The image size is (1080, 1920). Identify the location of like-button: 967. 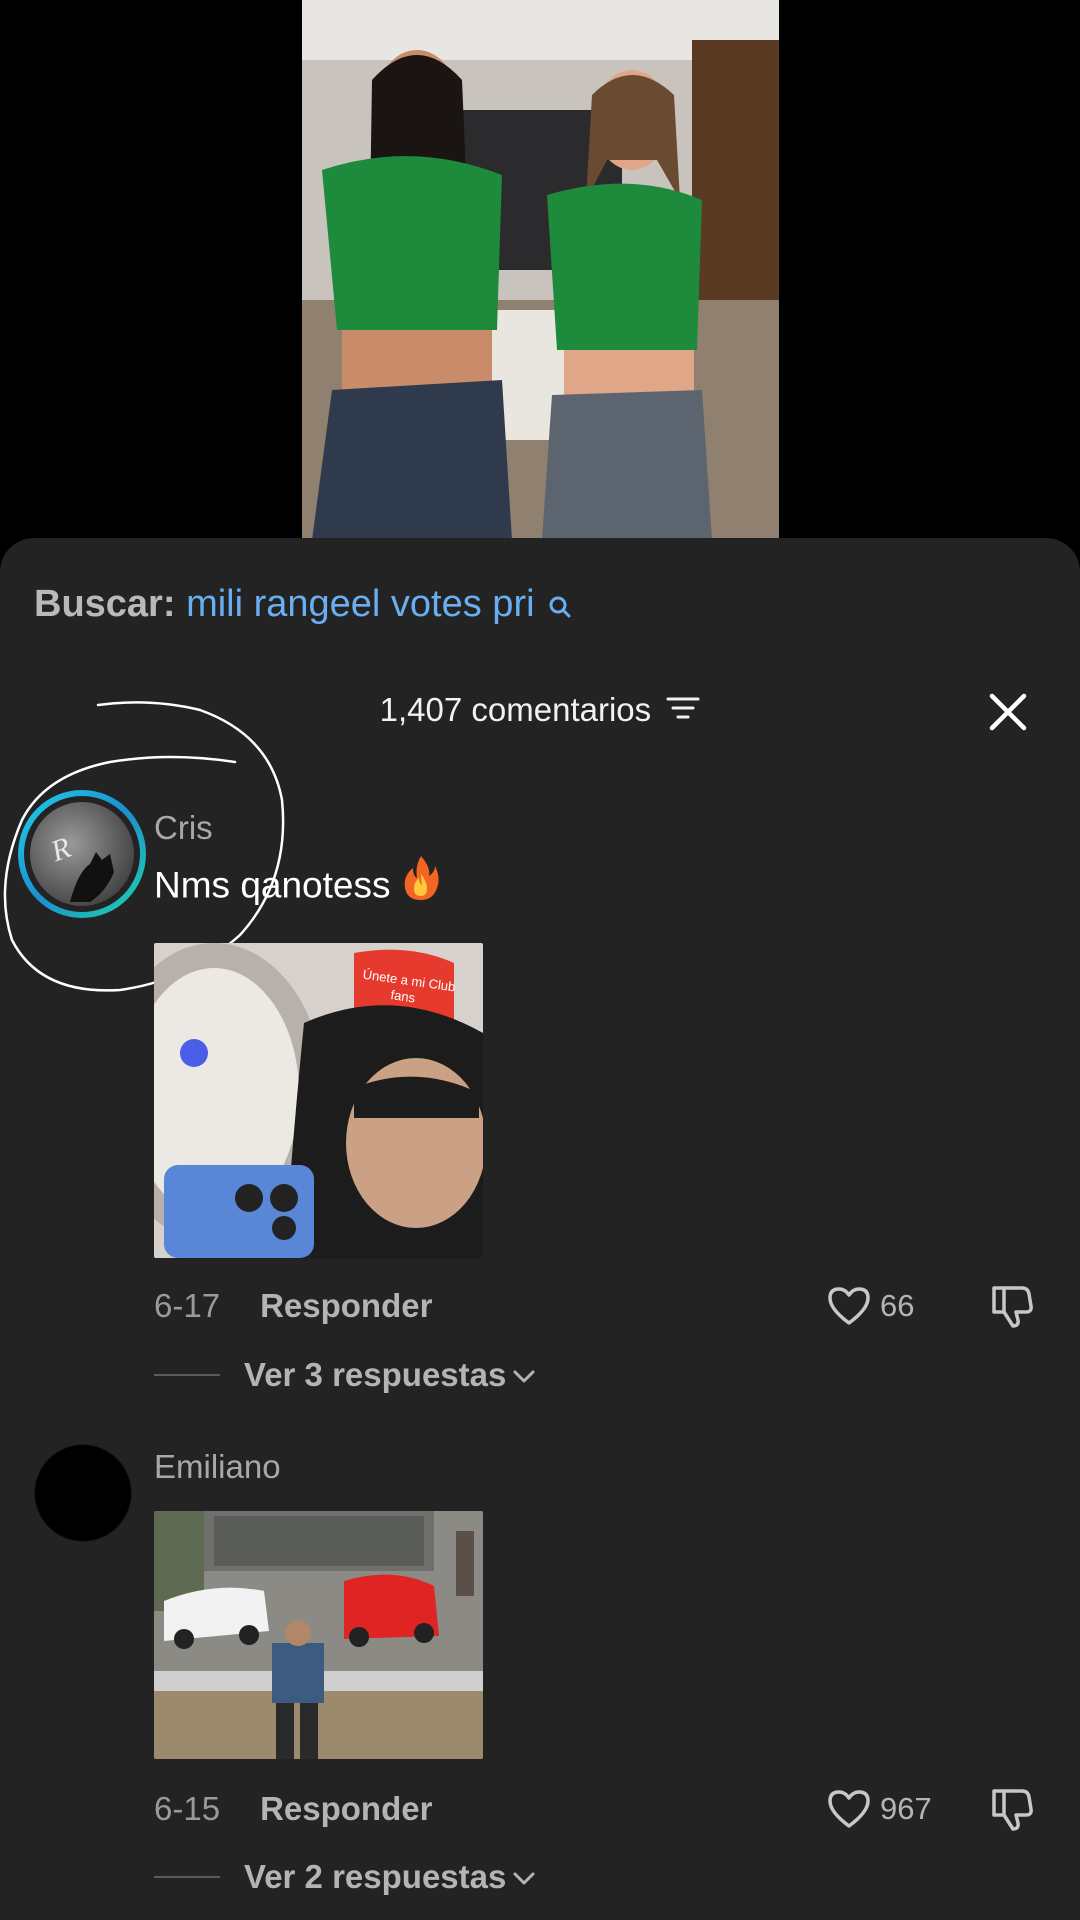
(879, 1809).